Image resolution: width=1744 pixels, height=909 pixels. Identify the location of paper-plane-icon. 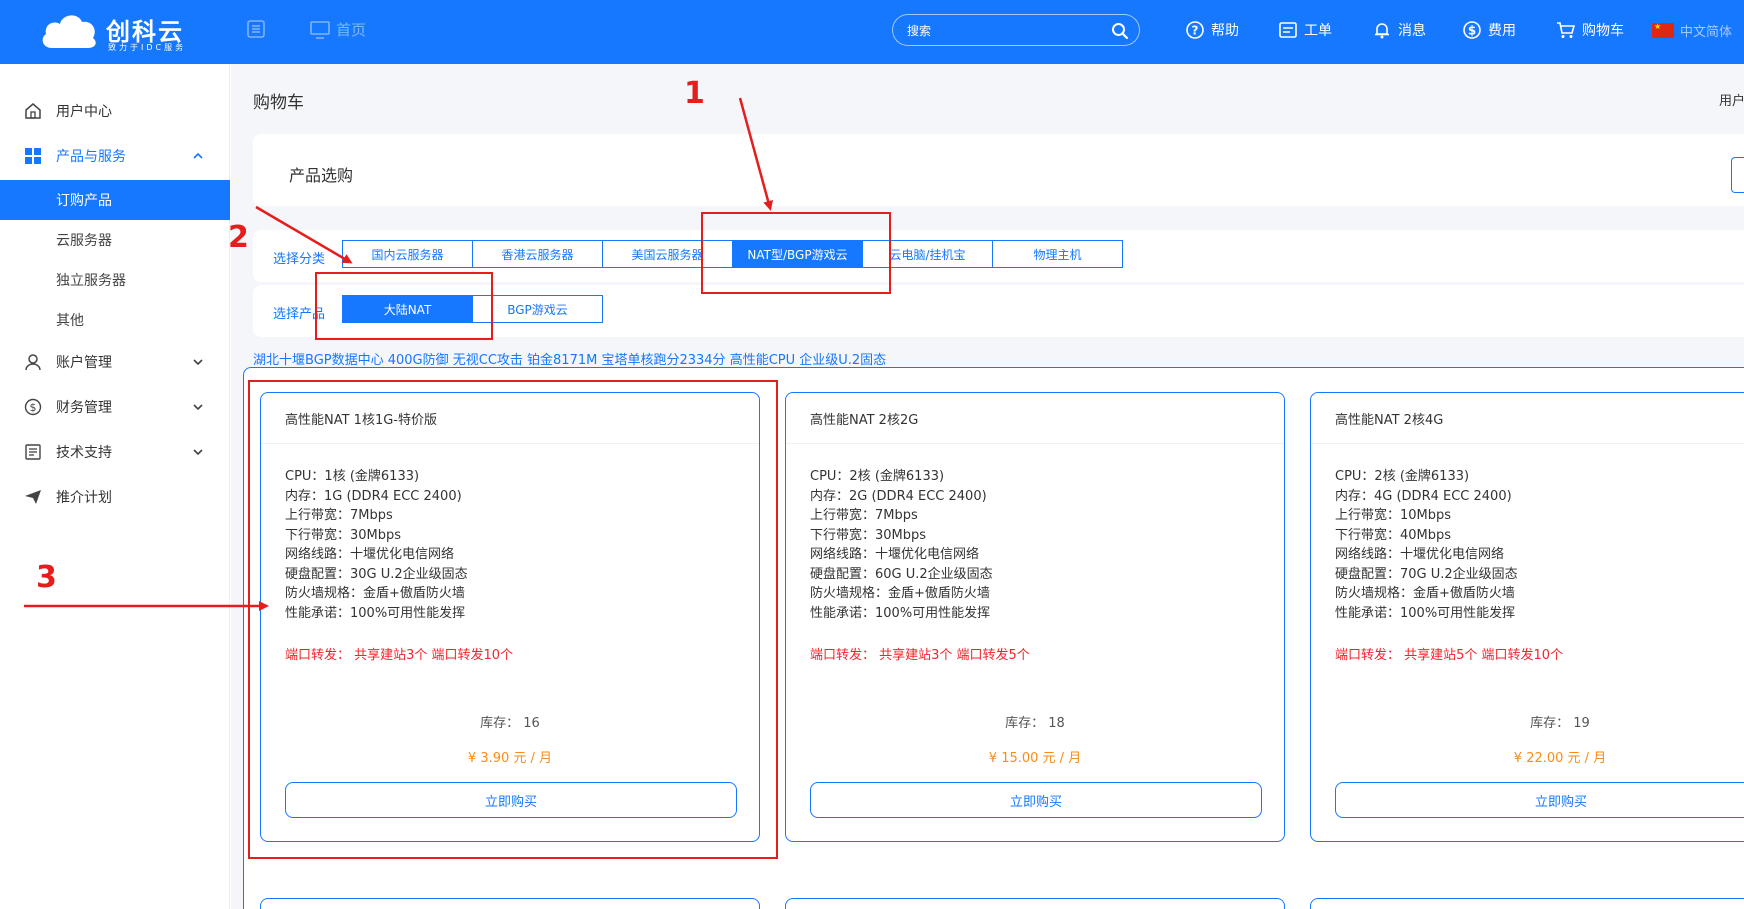
(33, 497).